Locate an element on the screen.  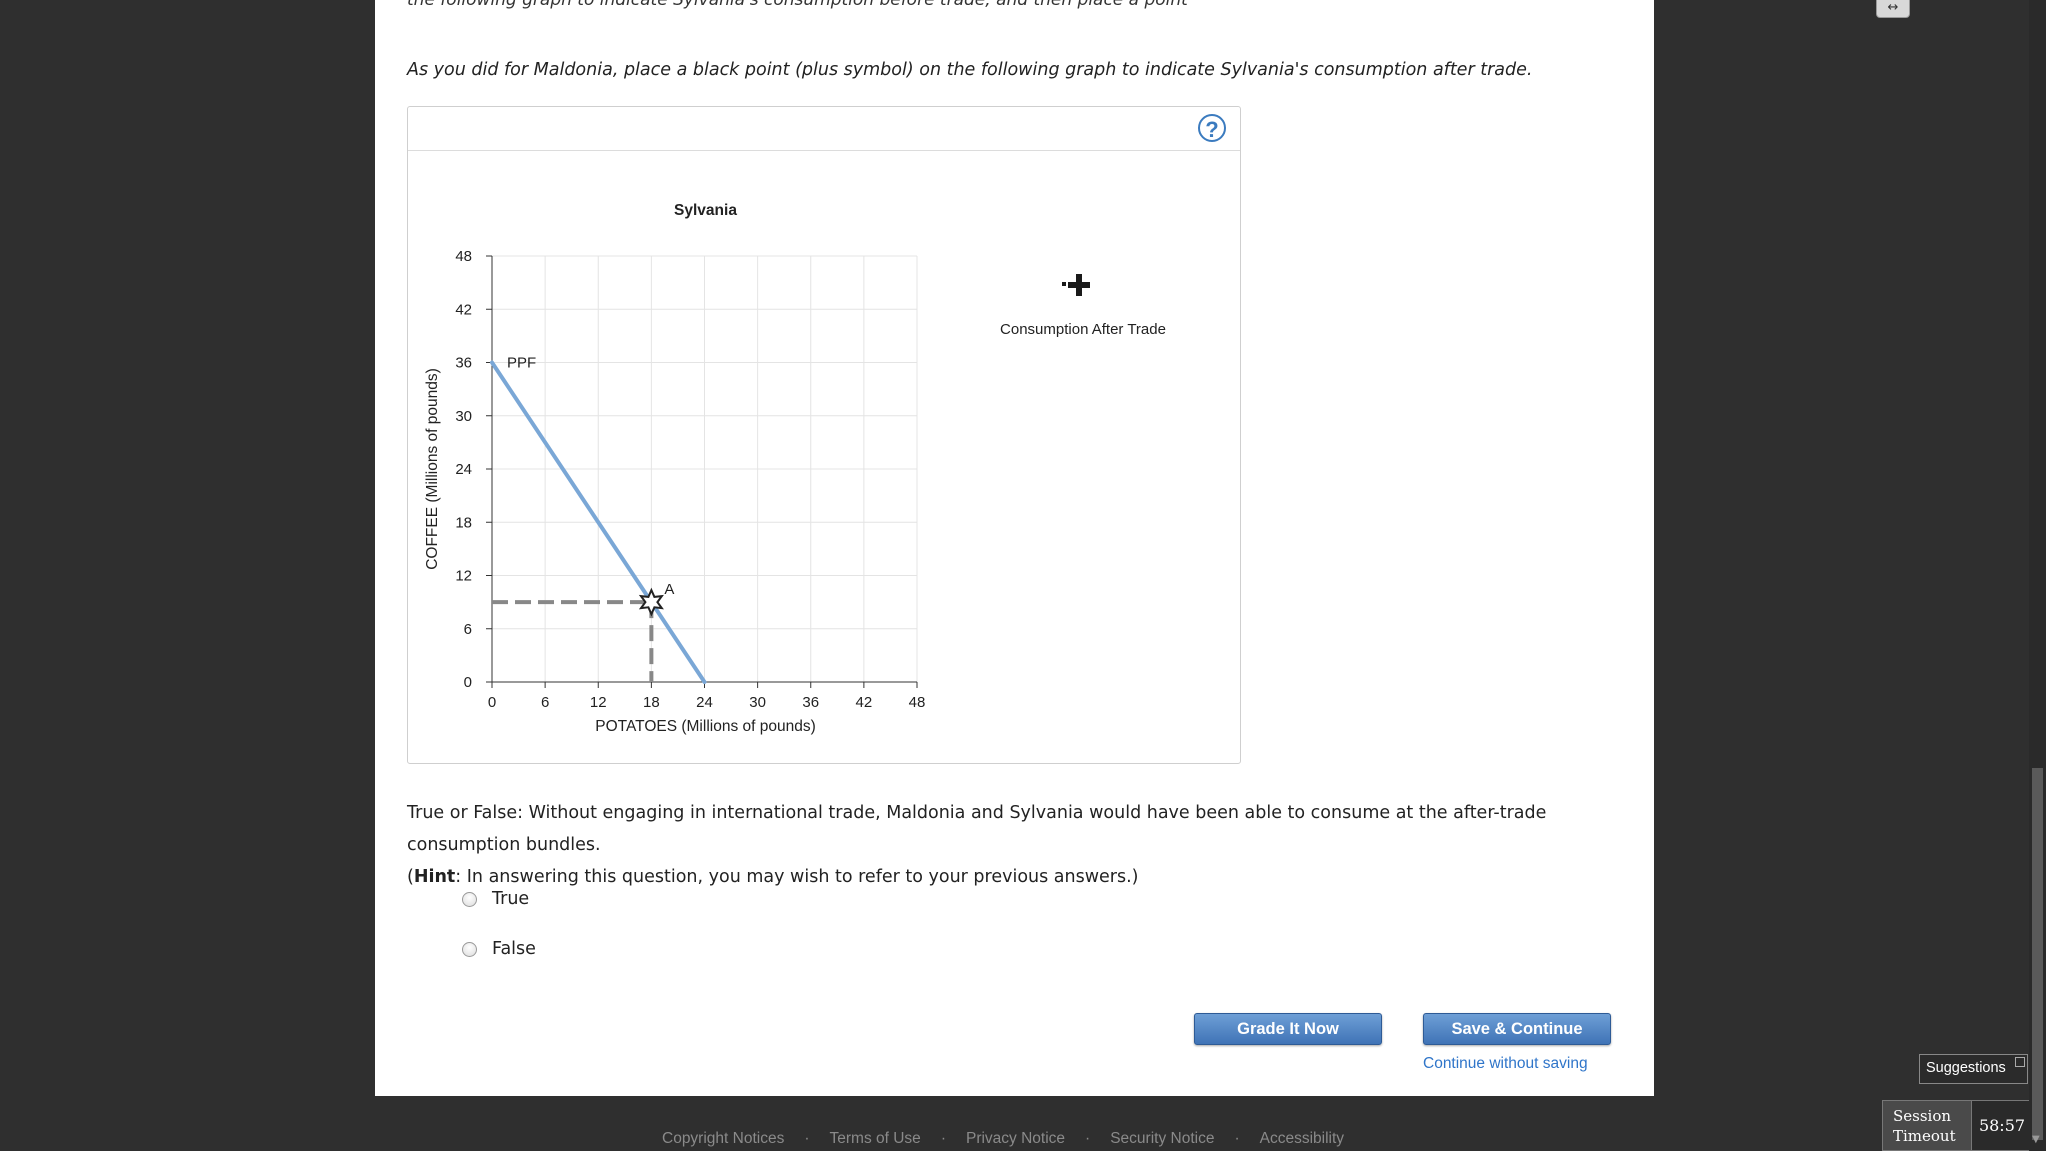
suggestions-widget: Suggestions is located at coordinates (1973, 1069).